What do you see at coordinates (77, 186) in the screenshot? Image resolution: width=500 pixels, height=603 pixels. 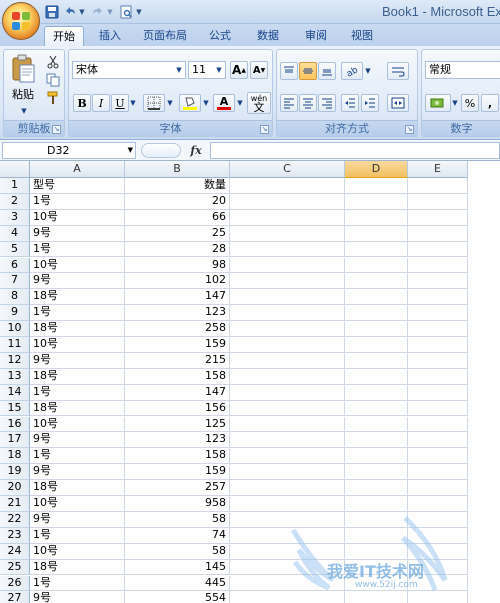 I see `cell-a-row: 型号` at bounding box center [77, 186].